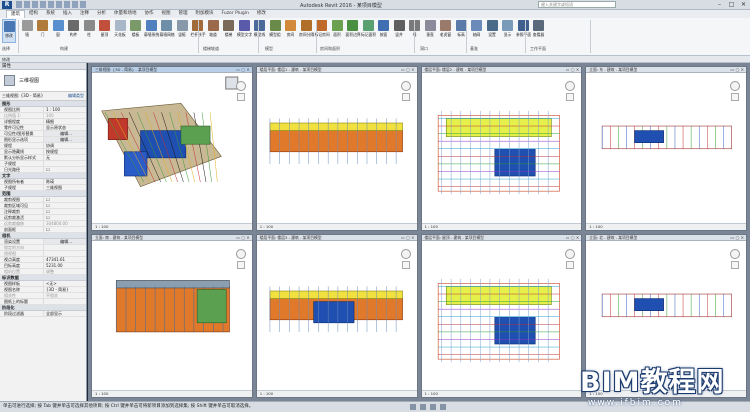 This screenshot has height=412, width=750. What do you see at coordinates (65, 145) in the screenshot?
I see `property-value: 协调` at bounding box center [65, 145].